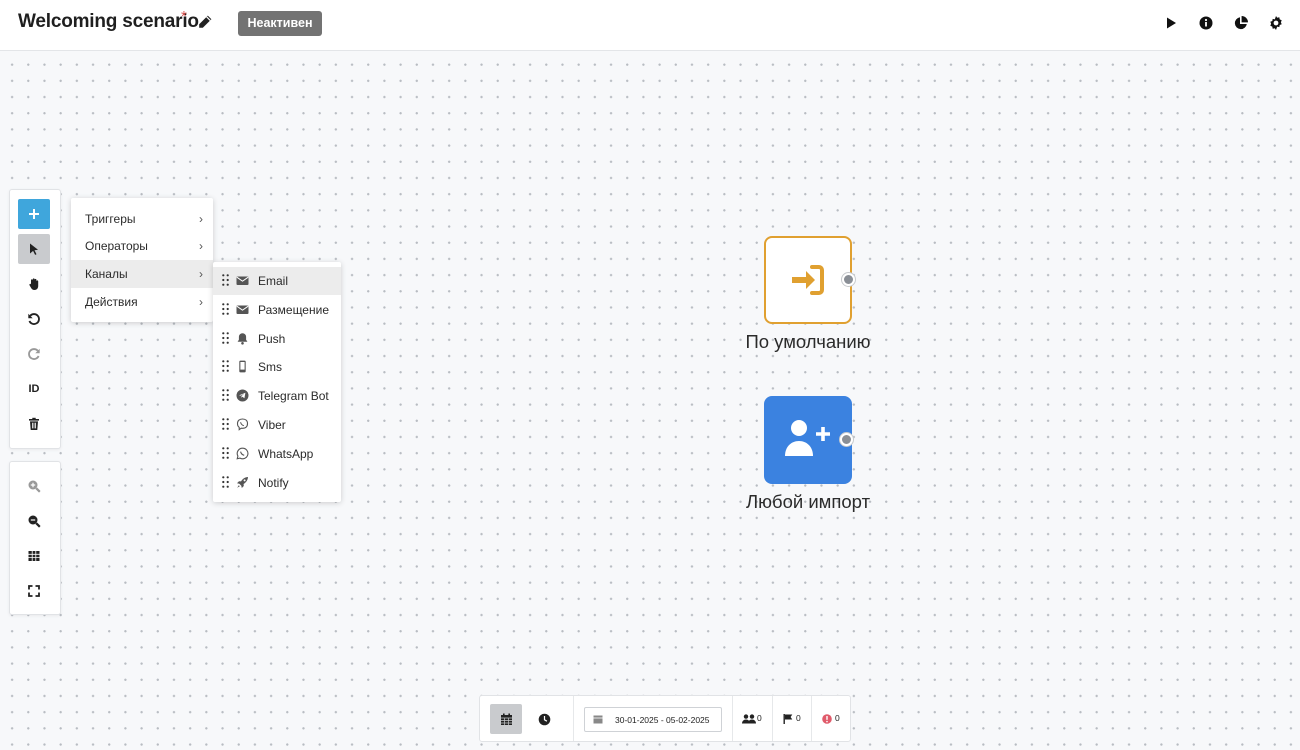 The height and width of the screenshot is (750, 1300). What do you see at coordinates (108, 21) in the screenshot?
I see `scenario-title: Welcoming scenario` at bounding box center [108, 21].